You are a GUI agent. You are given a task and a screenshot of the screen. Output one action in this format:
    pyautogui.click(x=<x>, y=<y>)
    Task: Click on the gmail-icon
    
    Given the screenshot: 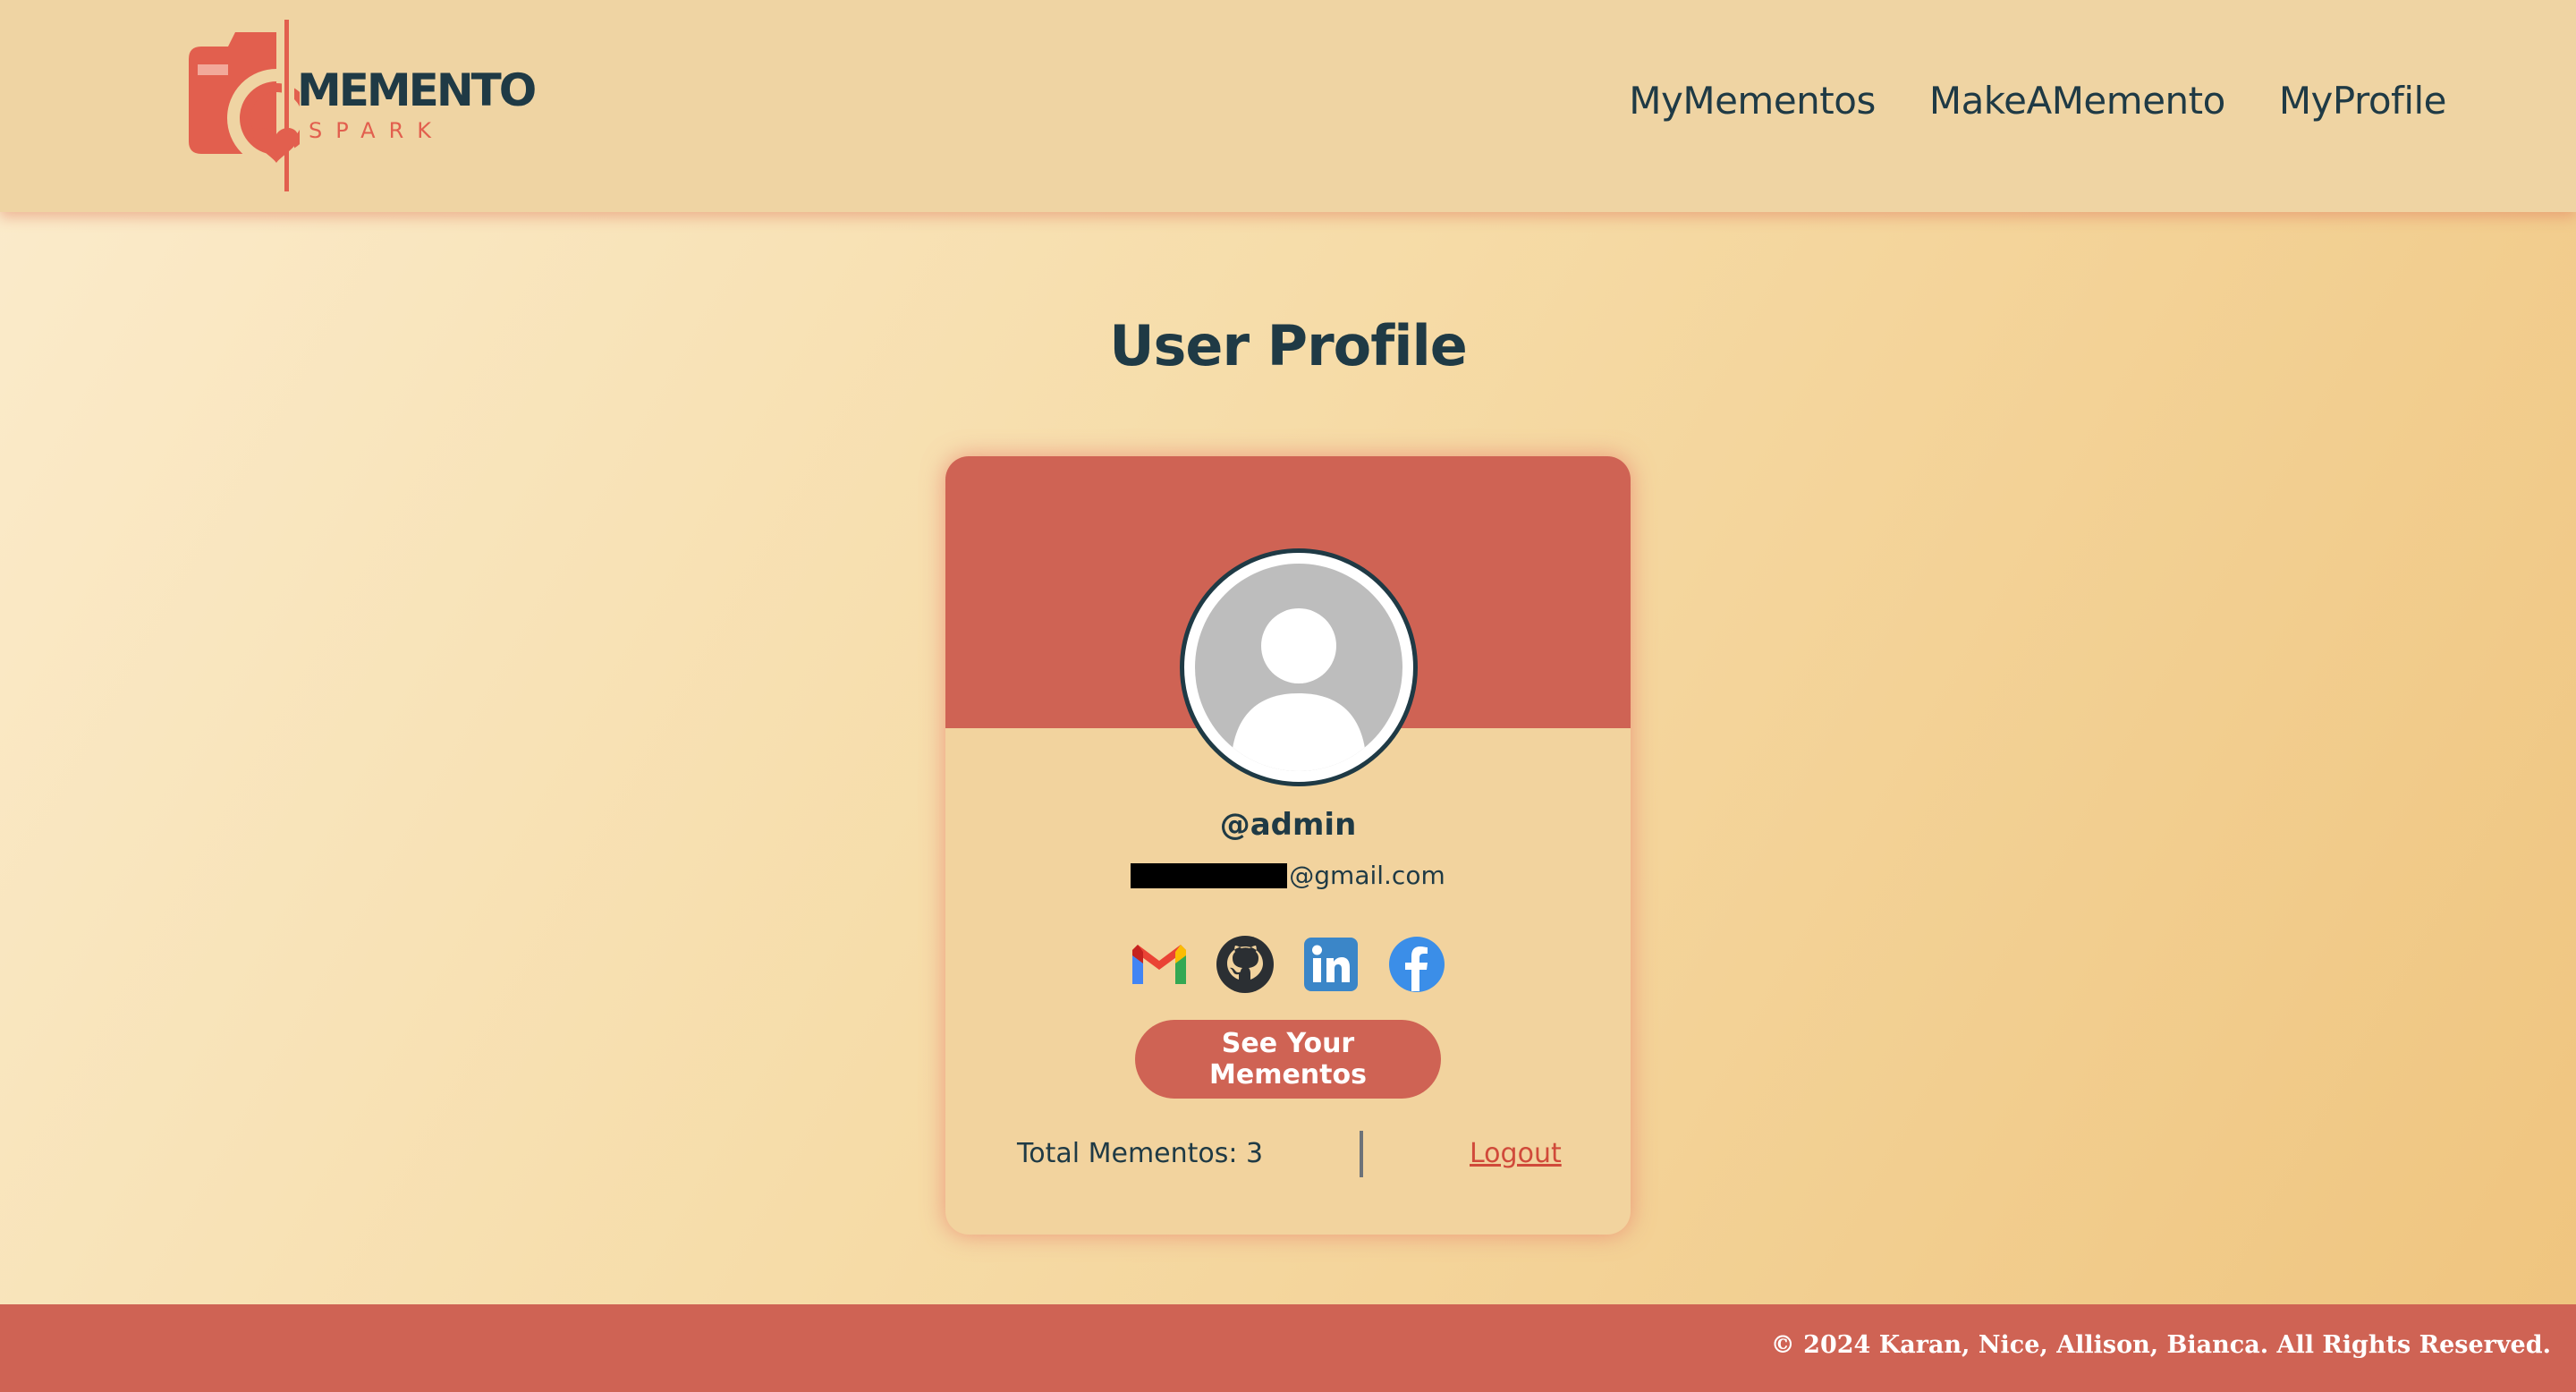 What is the action you would take?
    pyautogui.click(x=1159, y=964)
    